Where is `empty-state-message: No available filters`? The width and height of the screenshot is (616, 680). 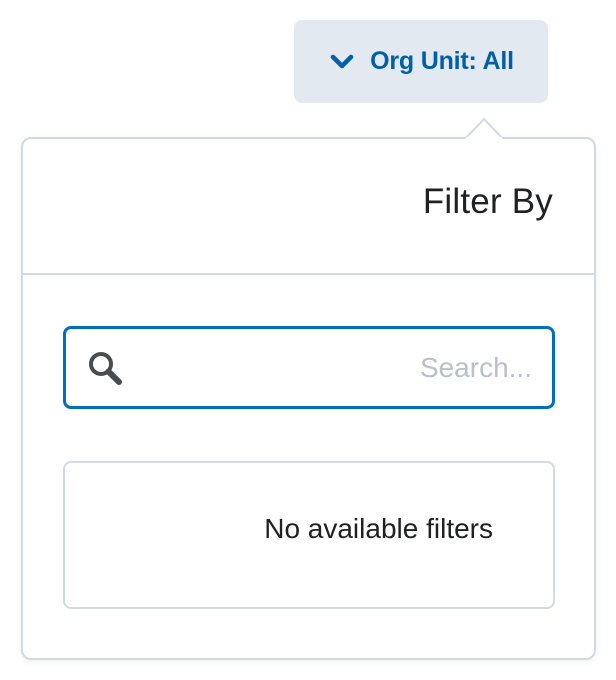
empty-state-message: No available filters is located at coordinates (378, 528).